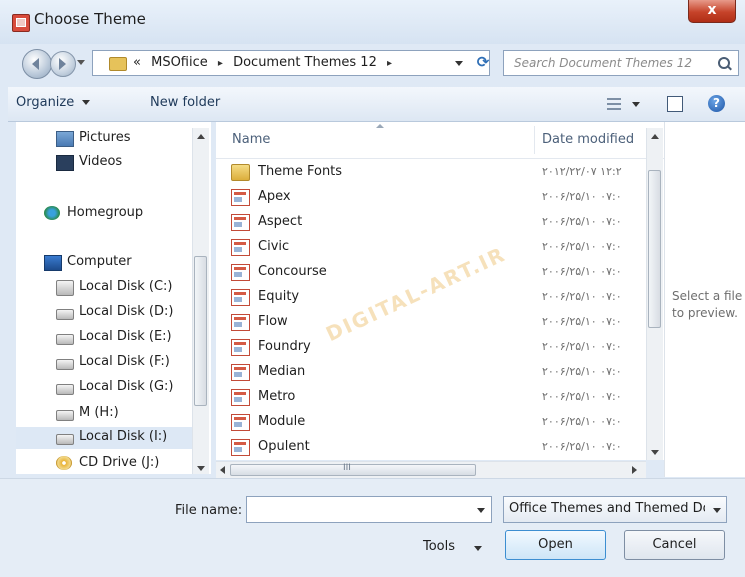 This screenshot has height=577, width=745. I want to click on breadcrumb-msofiice: MSOfiice, so click(179, 62).